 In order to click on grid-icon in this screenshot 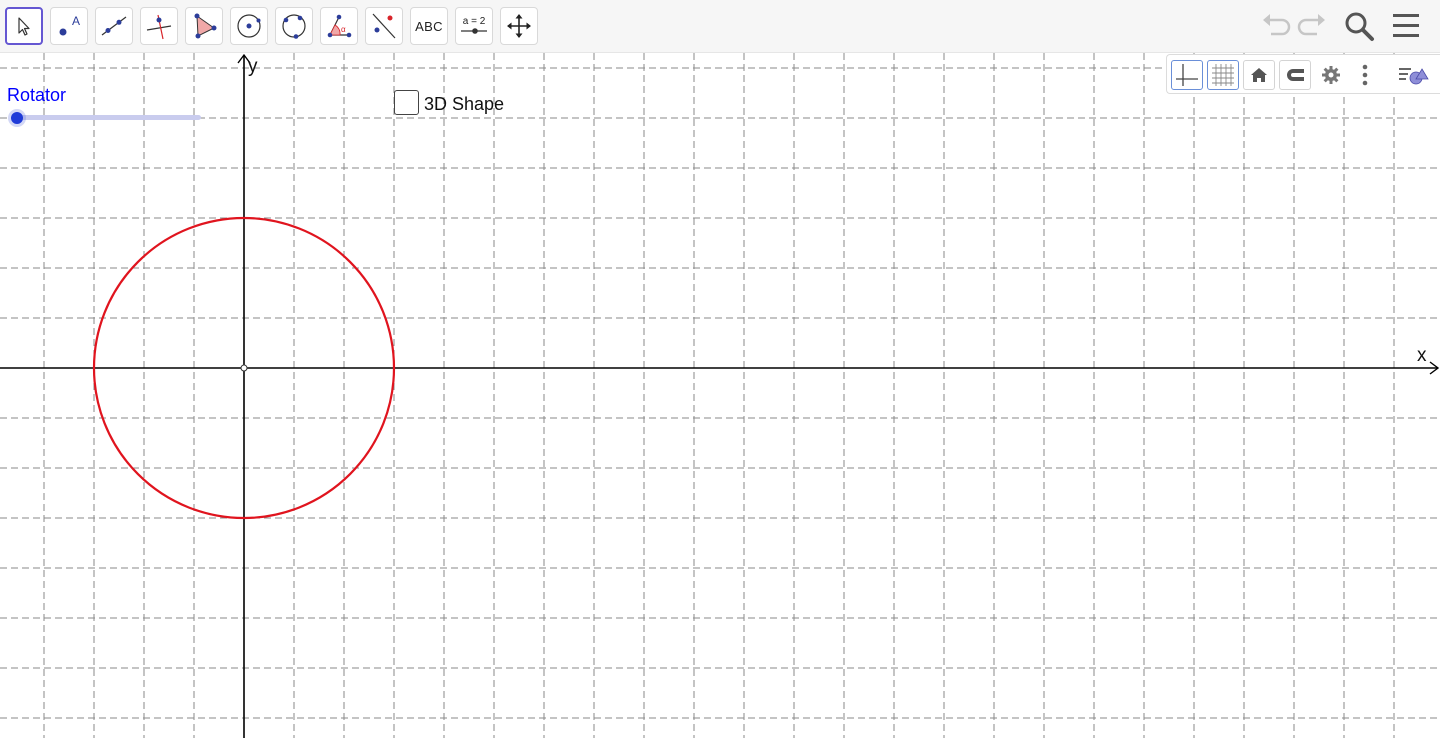, I will do `click(1223, 75)`.